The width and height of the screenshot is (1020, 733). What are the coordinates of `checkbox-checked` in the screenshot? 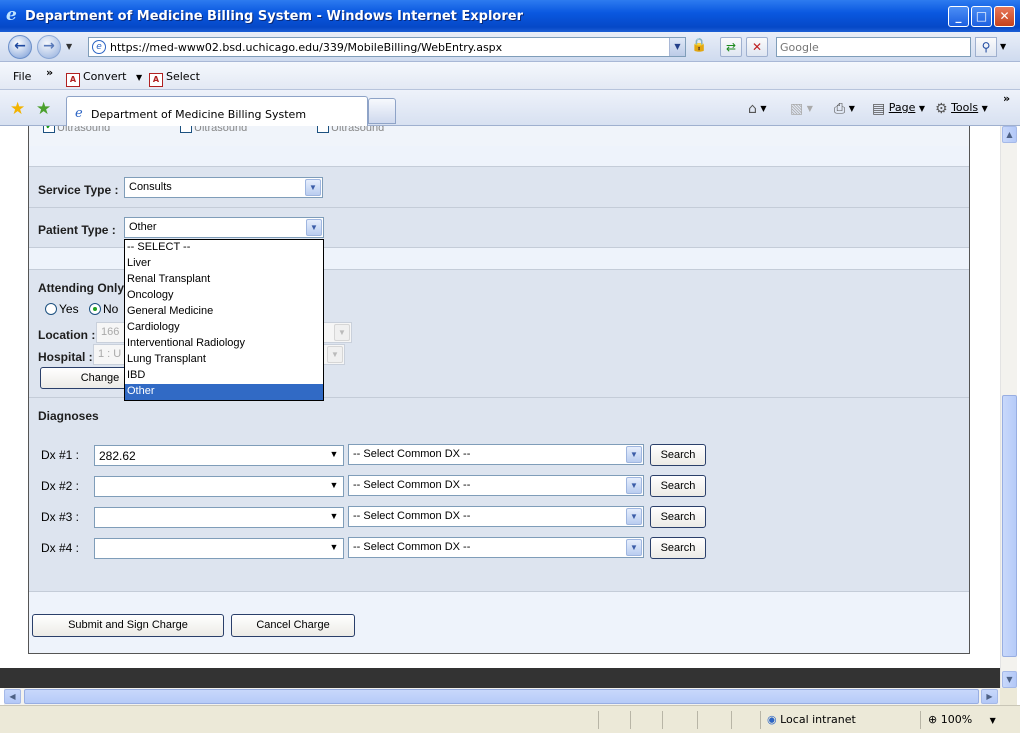 It's located at (49, 129).